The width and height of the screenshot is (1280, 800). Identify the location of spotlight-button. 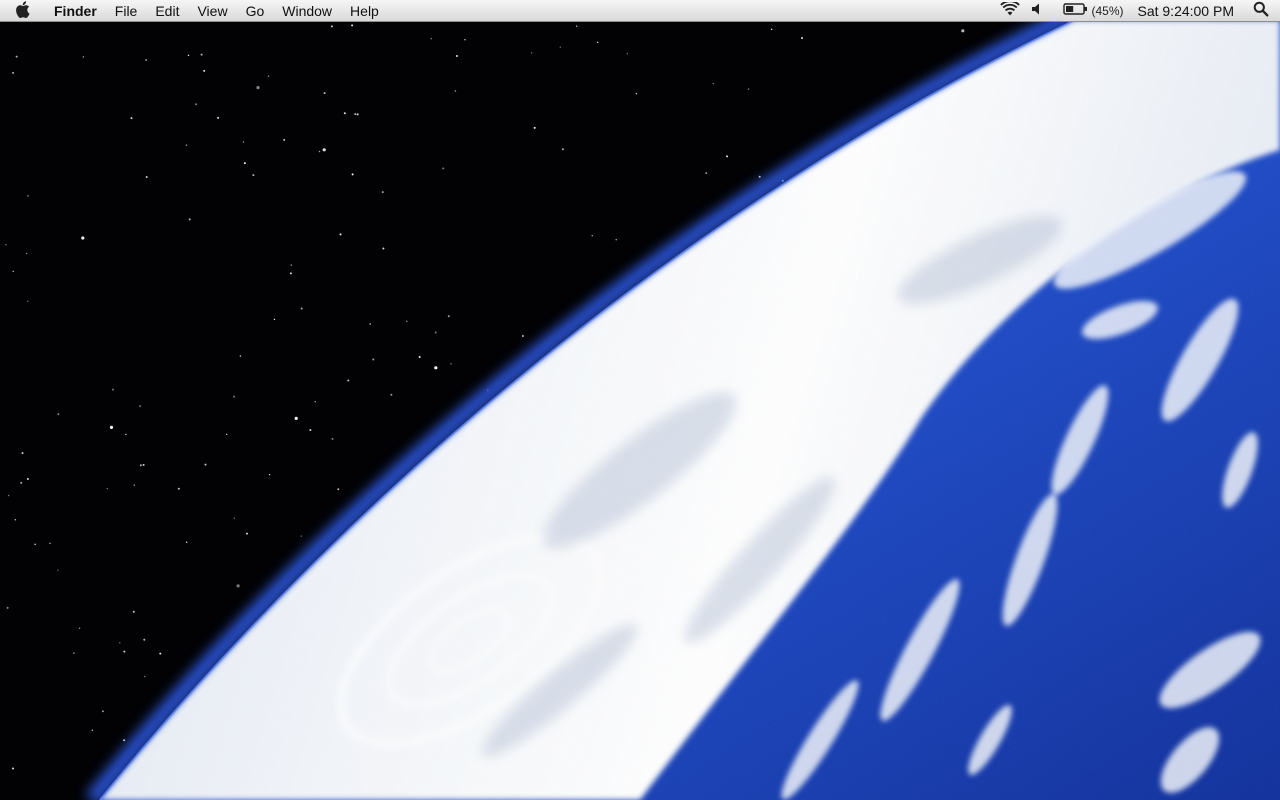
(1261, 11).